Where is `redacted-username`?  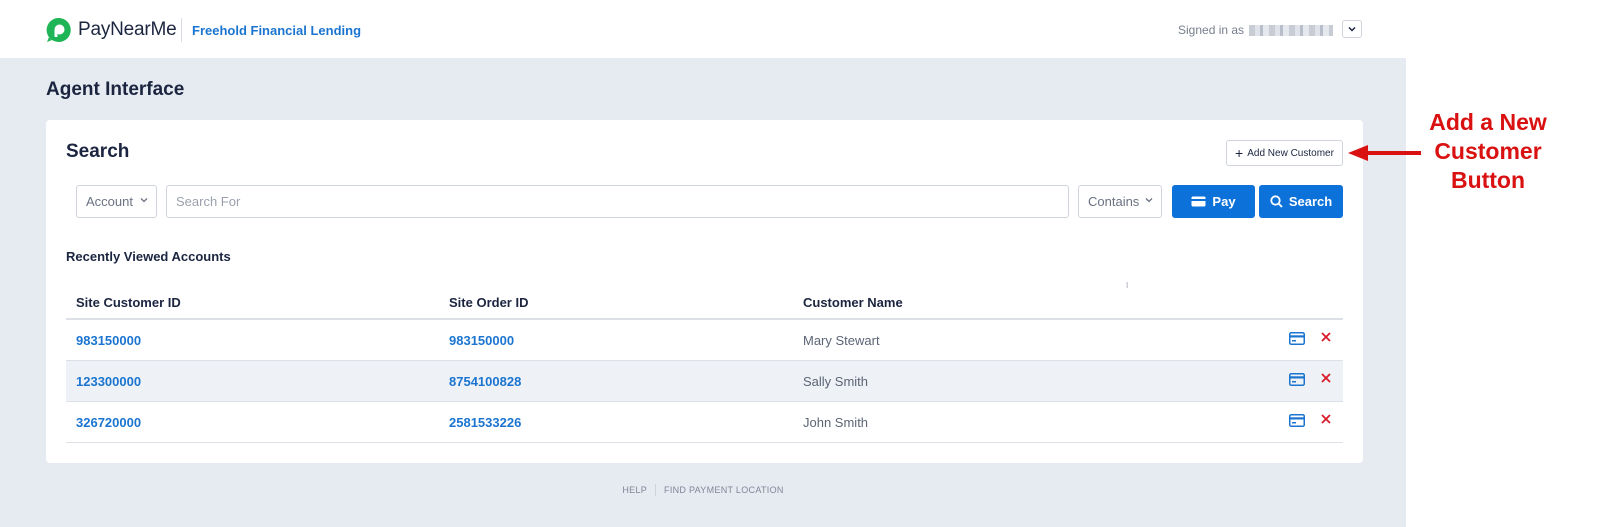
redacted-username is located at coordinates (1291, 30).